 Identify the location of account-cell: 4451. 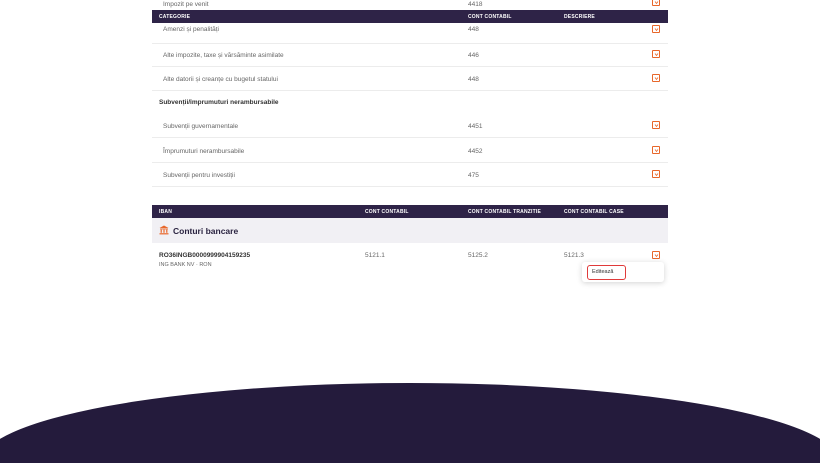
(475, 126).